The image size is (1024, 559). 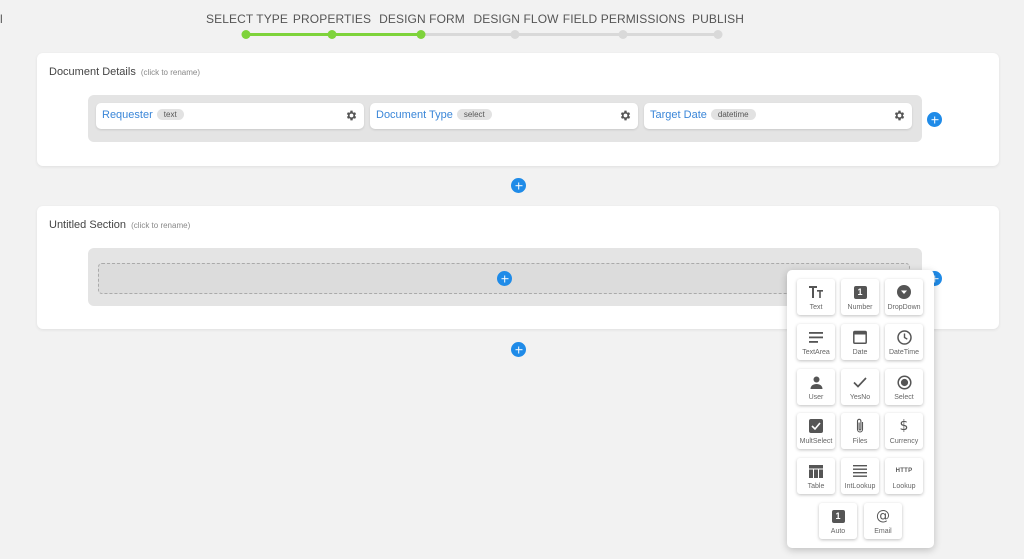 I want to click on palette-item-multselect: MultSelect, so click(x=816, y=431).